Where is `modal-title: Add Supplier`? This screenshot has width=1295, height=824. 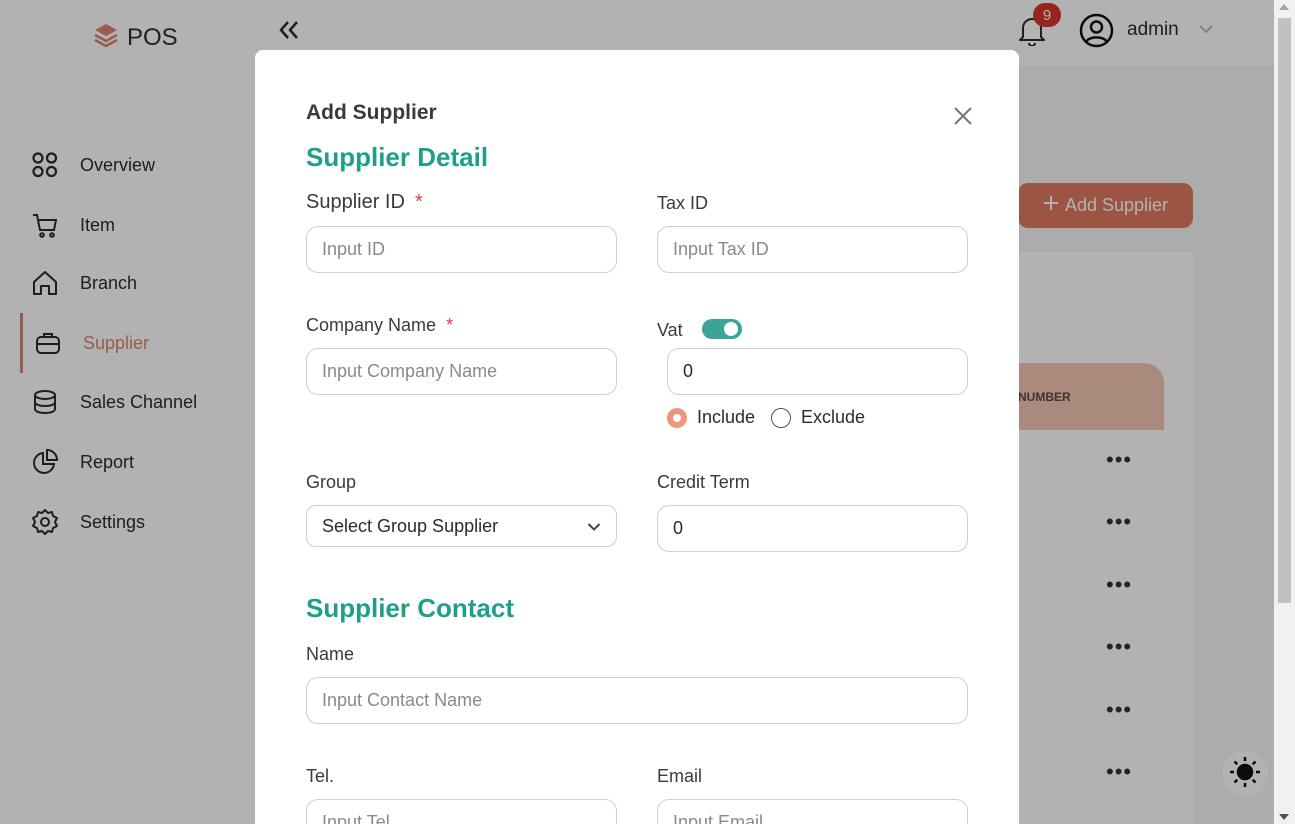 modal-title: Add Supplier is located at coordinates (371, 112).